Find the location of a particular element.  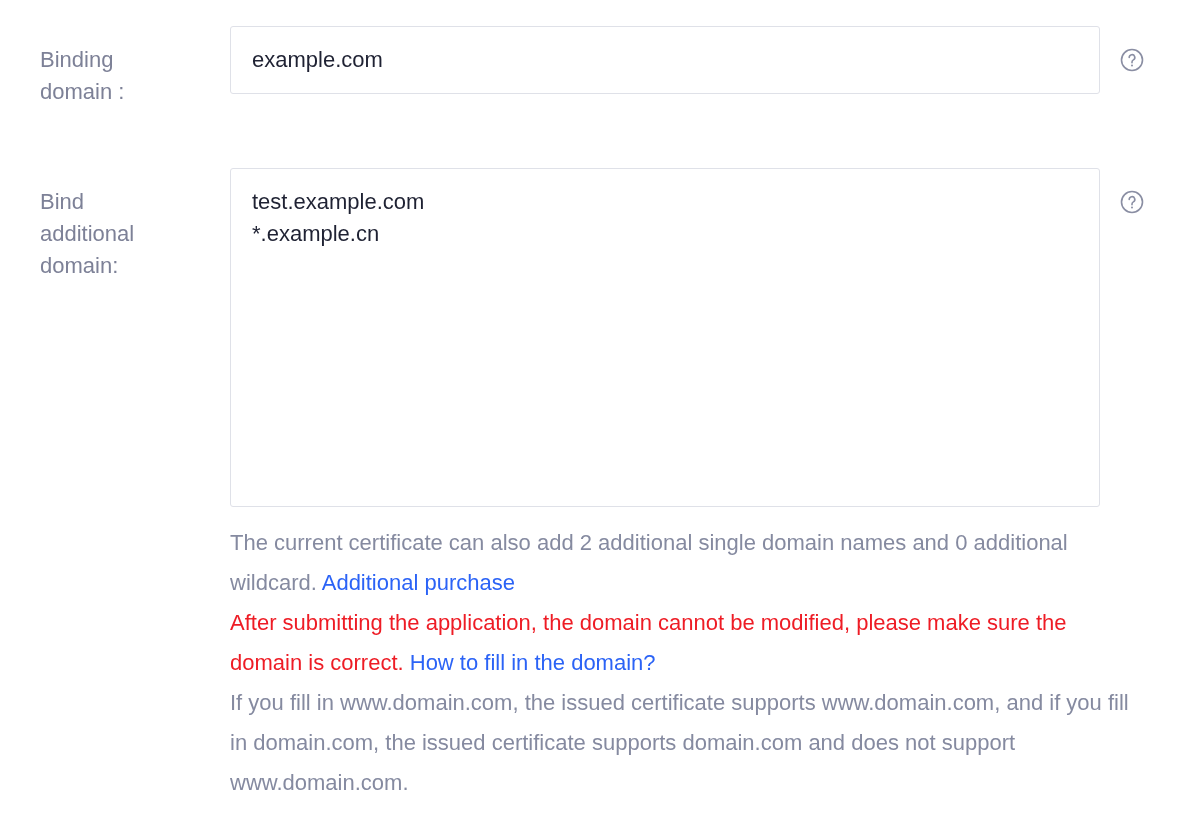

field-label: Binding domain : is located at coordinates (83, 76).